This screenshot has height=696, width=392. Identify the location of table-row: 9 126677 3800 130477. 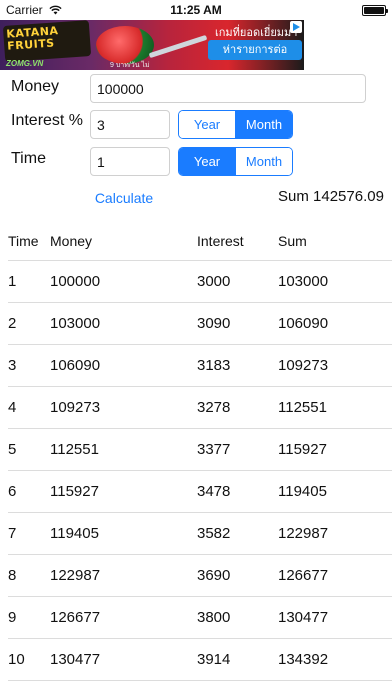
(200, 618).